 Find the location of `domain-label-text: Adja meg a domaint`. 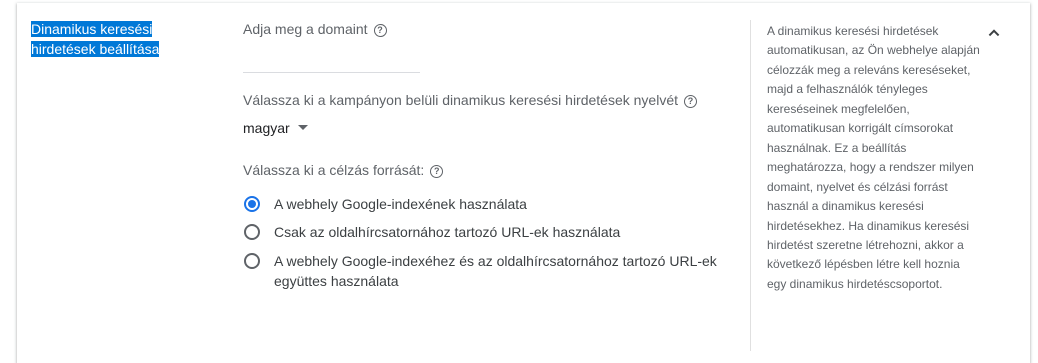

domain-label-text: Adja meg a domaint is located at coordinates (305, 29).